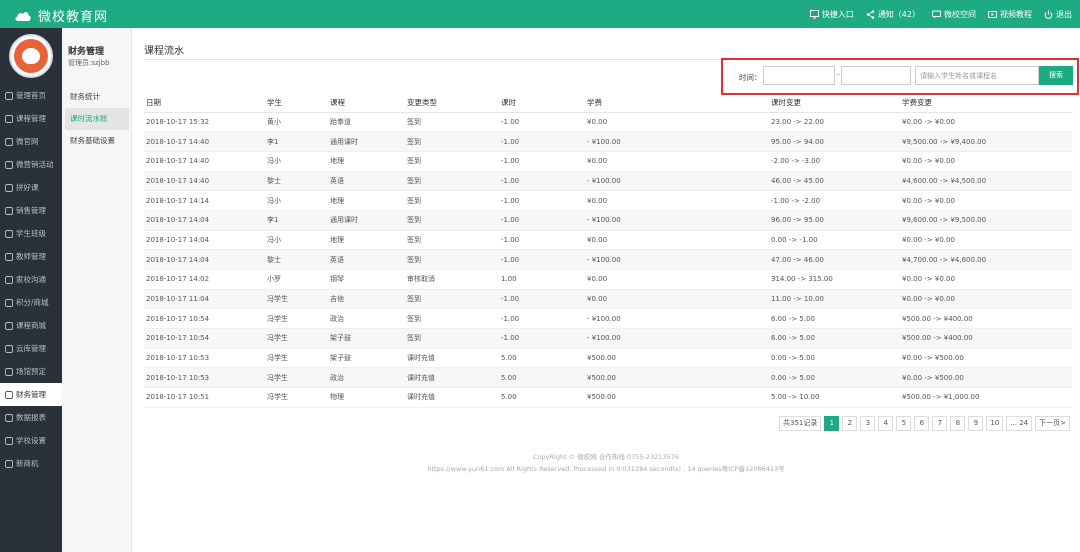 This screenshot has width=1080, height=552. What do you see at coordinates (1019, 423) in the screenshot?
I see `pager-page-button: ... 24` at bounding box center [1019, 423].